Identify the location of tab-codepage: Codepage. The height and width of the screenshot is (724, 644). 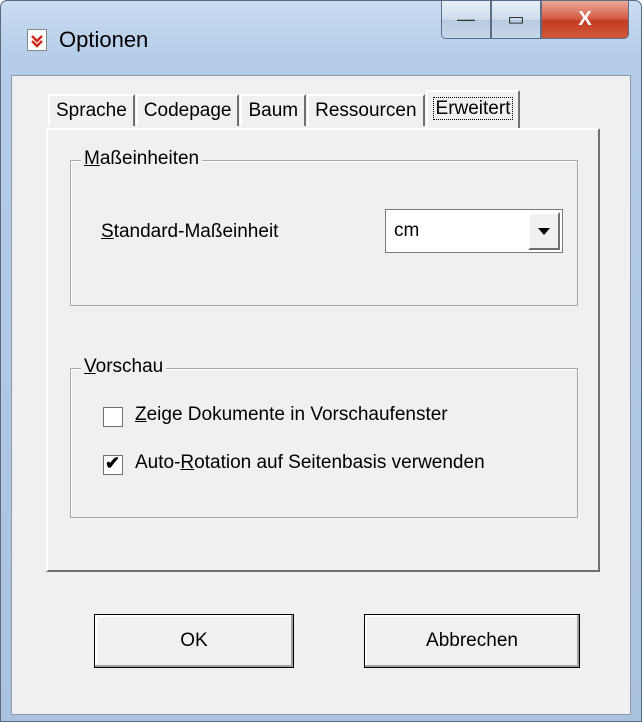
(187, 110).